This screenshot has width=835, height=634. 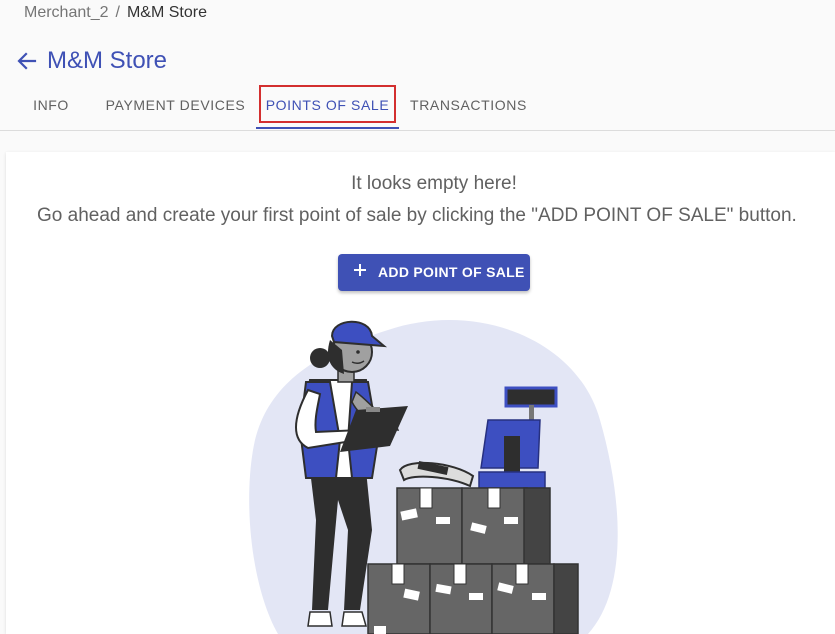 I want to click on breadcrumb: Merchant_2 / M&M Store, so click(x=115, y=13).